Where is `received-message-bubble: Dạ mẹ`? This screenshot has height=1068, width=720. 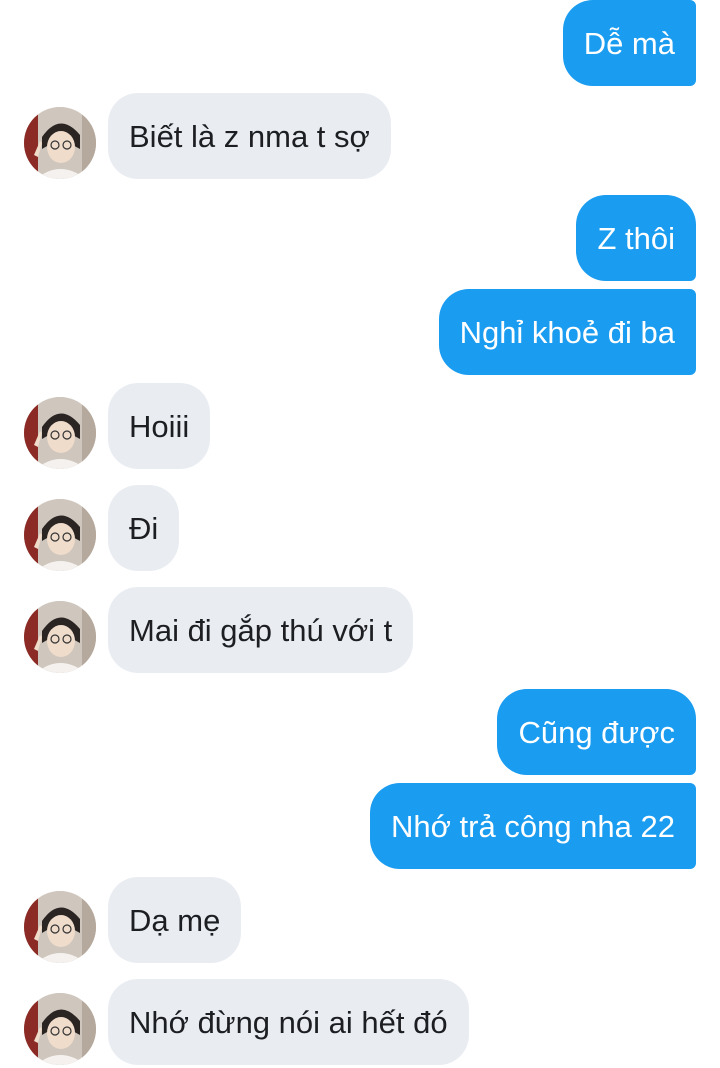
received-message-bubble: Dạ mẹ is located at coordinates (175, 920).